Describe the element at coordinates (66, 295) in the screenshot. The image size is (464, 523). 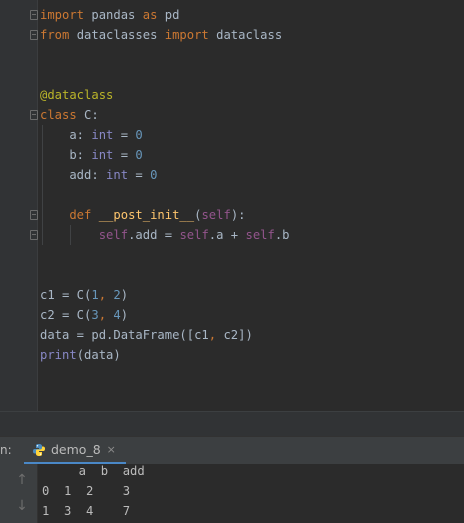
I see `code-token: c1 = C(` at that location.